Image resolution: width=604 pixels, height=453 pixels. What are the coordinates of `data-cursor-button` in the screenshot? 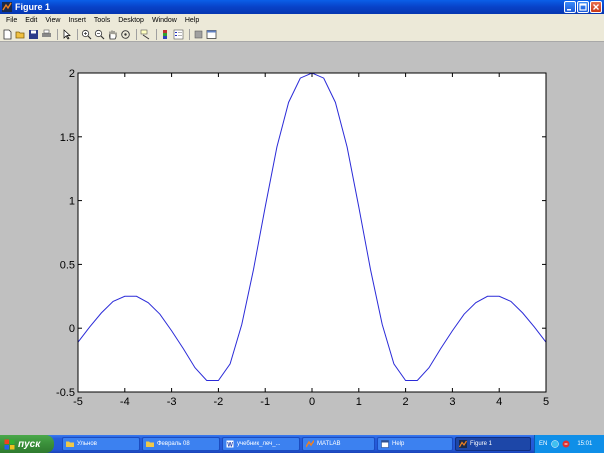 It's located at (145, 34).